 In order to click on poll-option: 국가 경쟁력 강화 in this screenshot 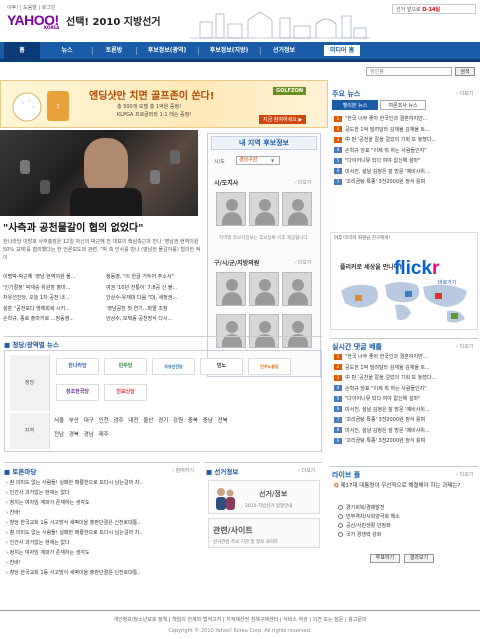, I will do `click(369, 535)`.